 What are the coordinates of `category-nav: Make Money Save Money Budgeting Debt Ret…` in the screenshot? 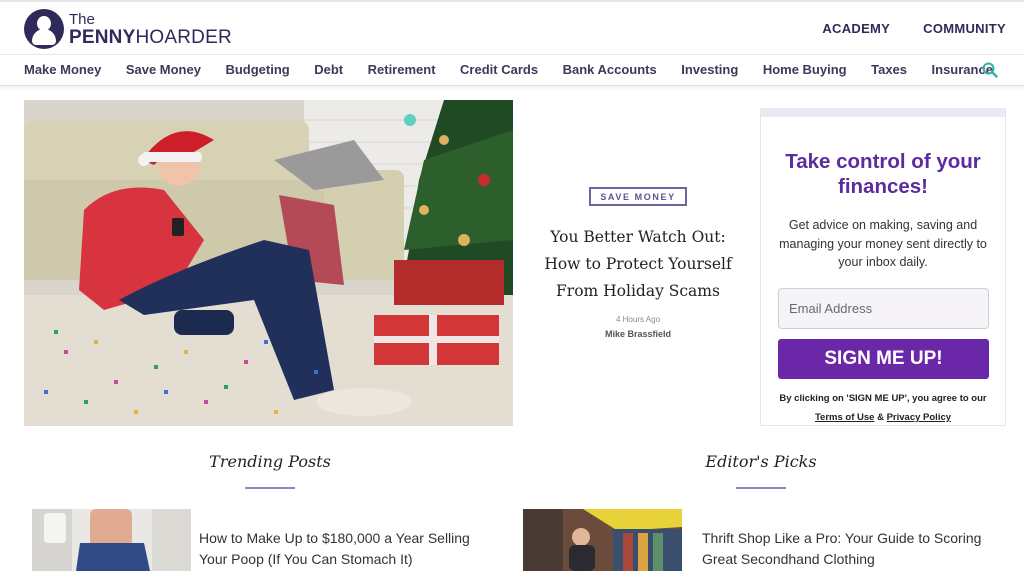 It's located at (512, 70).